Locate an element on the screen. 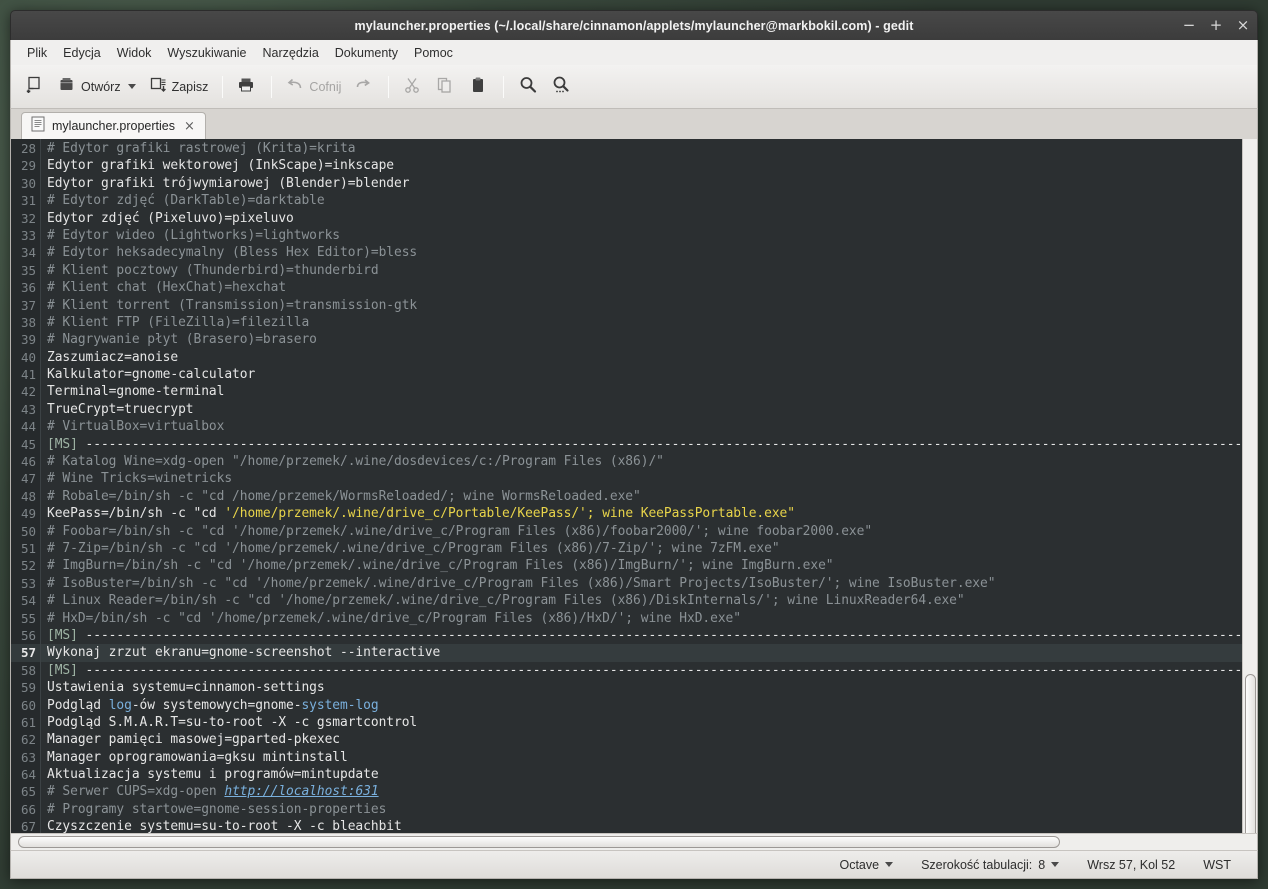  code-line: # Klient FTP (FileZilla)=filezilla is located at coordinates (641, 322).